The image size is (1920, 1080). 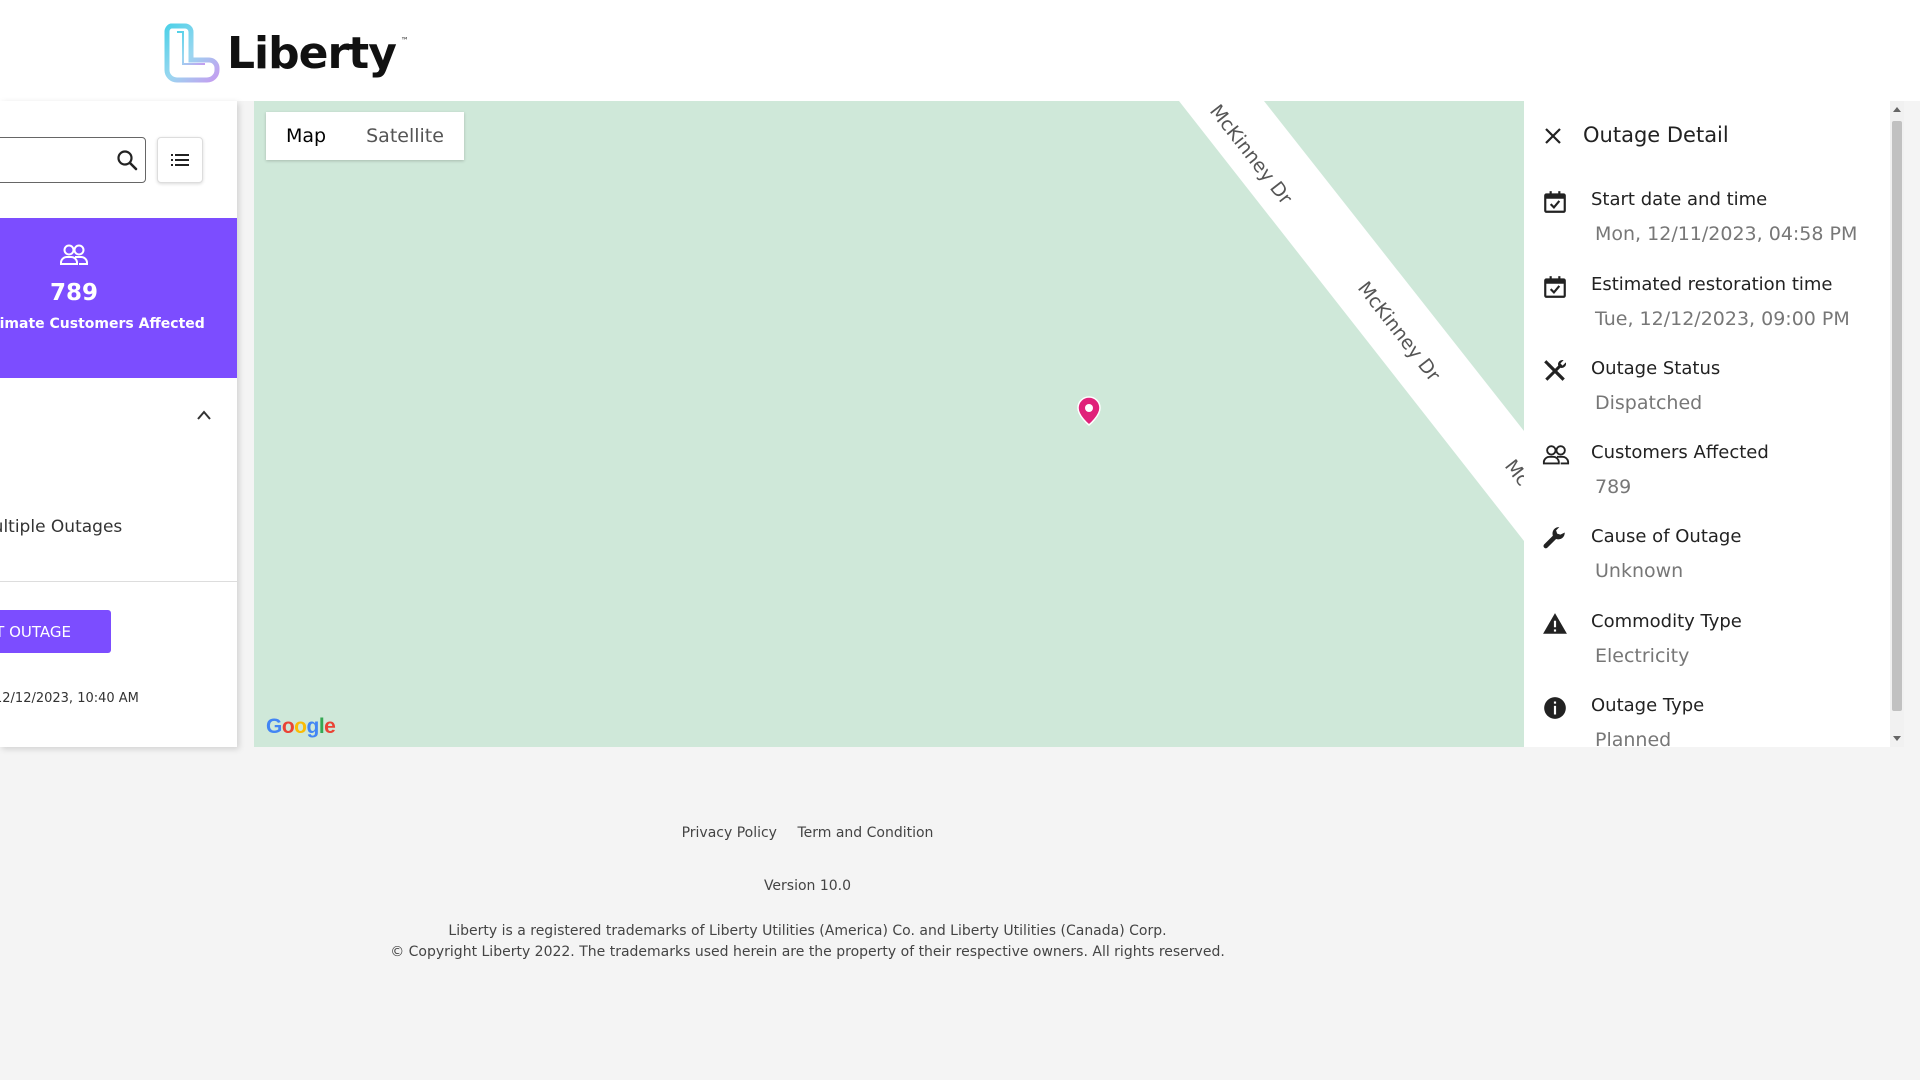 What do you see at coordinates (55, 631) in the screenshot?
I see `report-outage-button: REPORT OUTAGE` at bounding box center [55, 631].